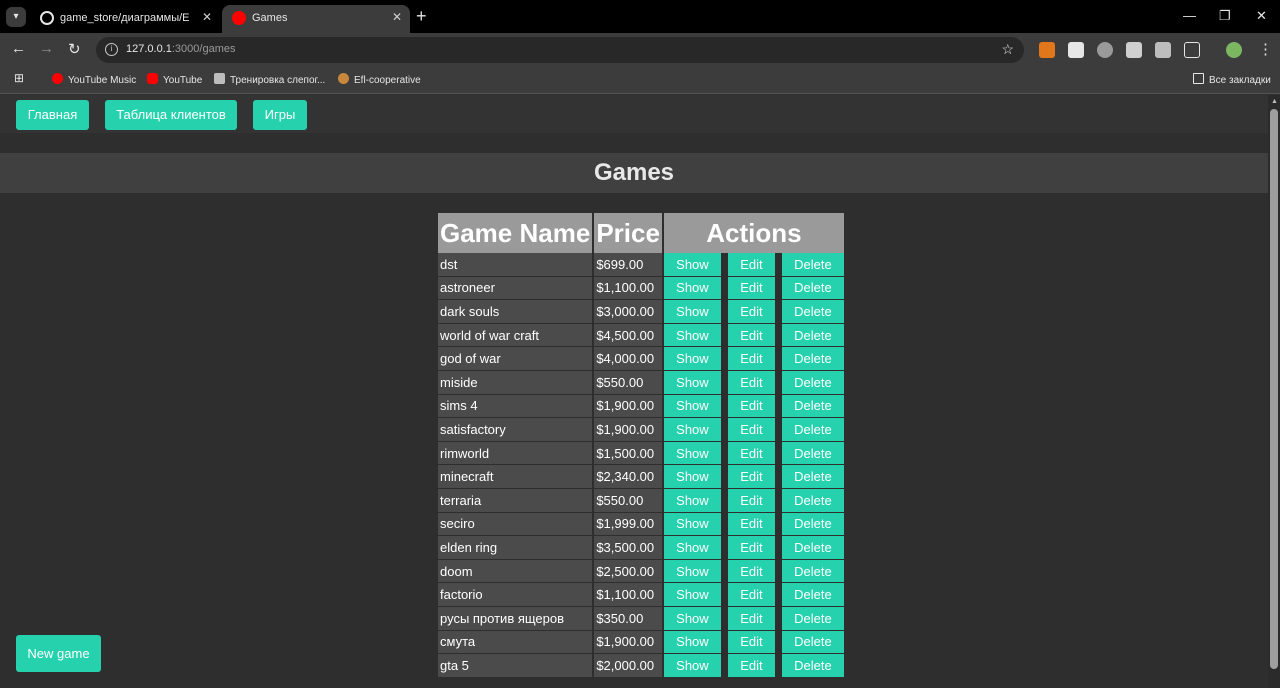  What do you see at coordinates (16, 17) in the screenshot?
I see `tab-search-button: ▾` at bounding box center [16, 17].